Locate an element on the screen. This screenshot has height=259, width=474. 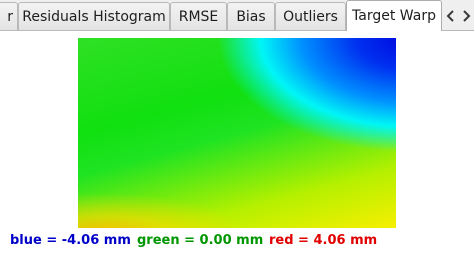
tab-label: Target Warp is located at coordinates (394, 16).